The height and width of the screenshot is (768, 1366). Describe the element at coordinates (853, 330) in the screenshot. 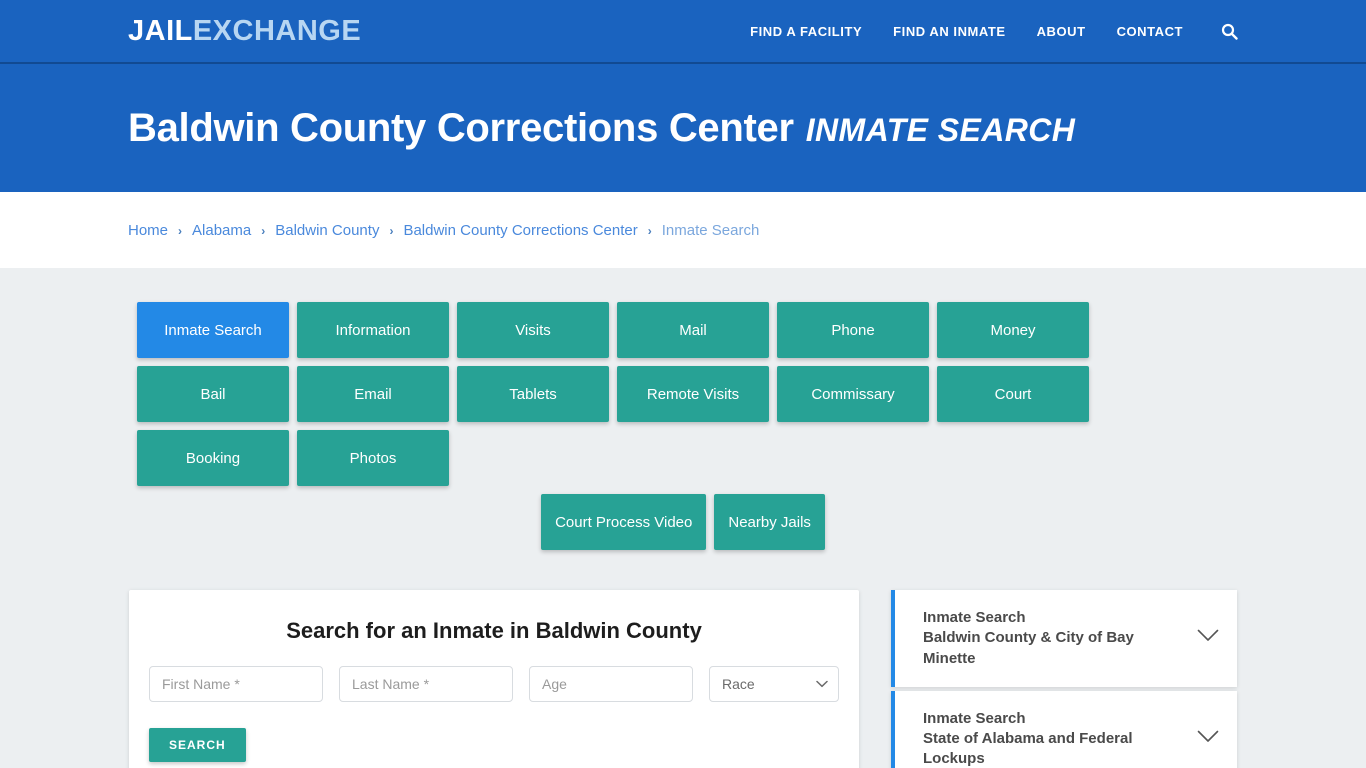

I see `tab-phone: Phone` at that location.